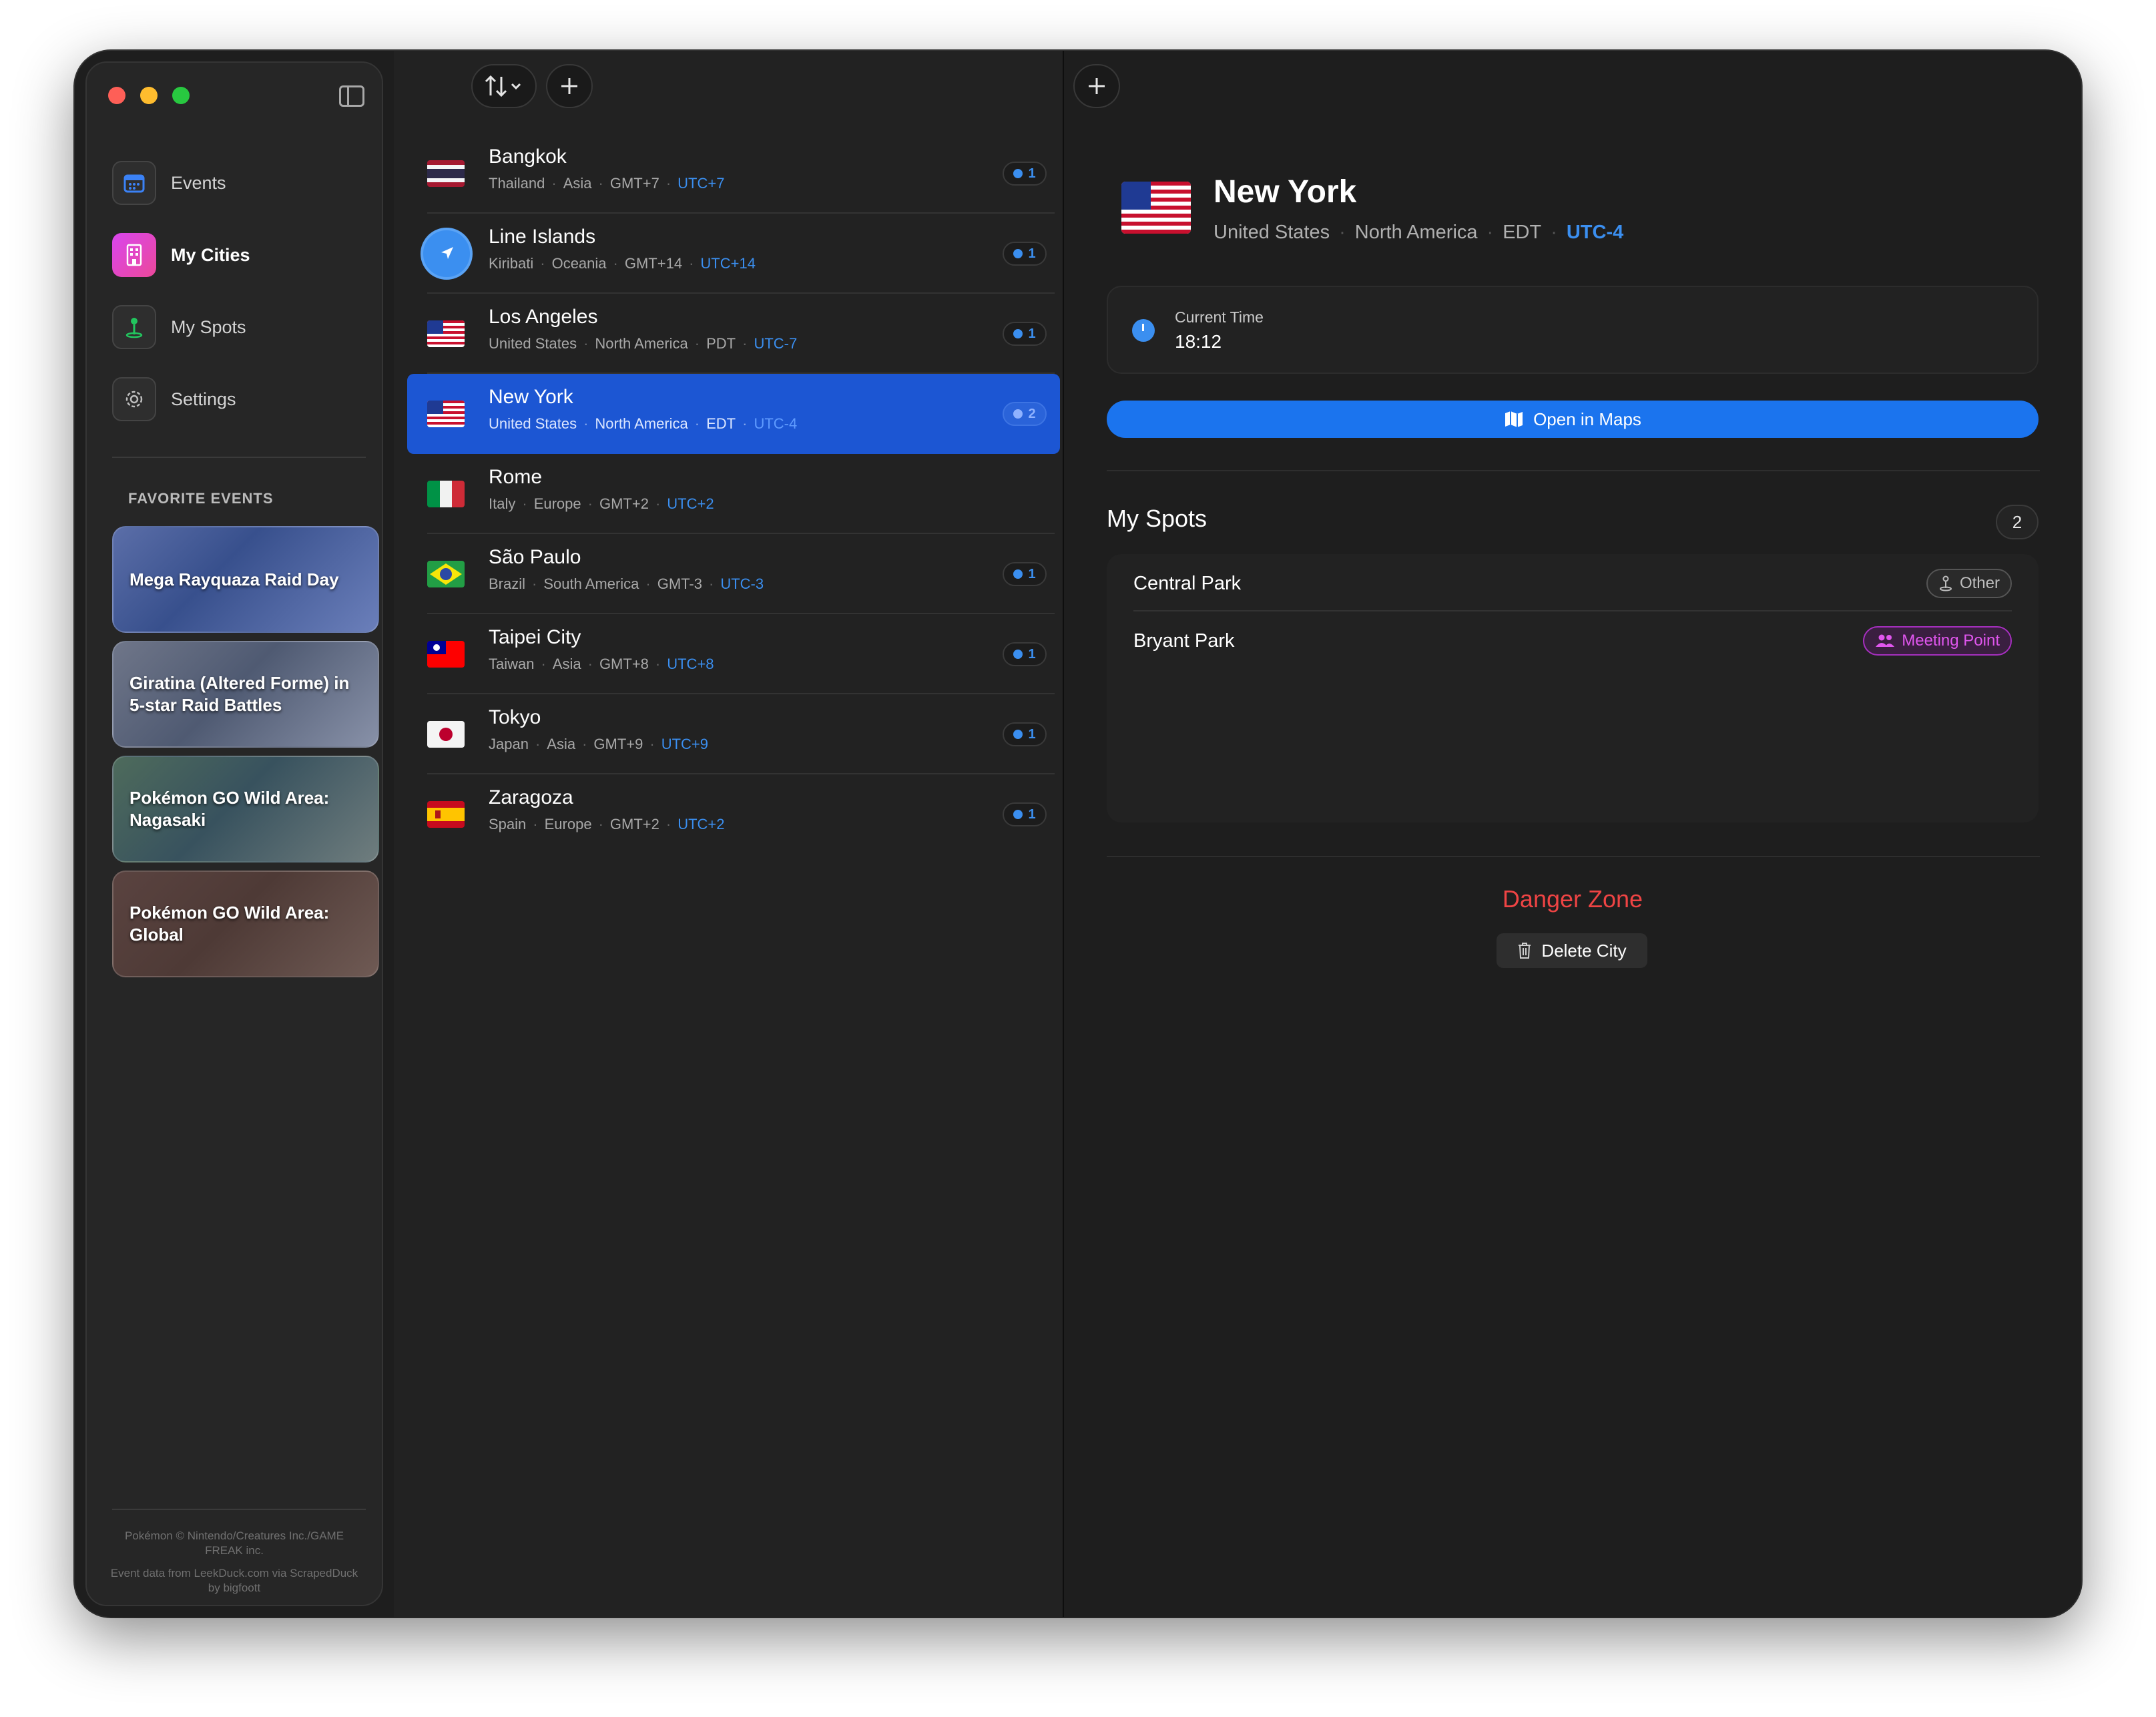 The width and height of the screenshot is (2156, 1717). What do you see at coordinates (446, 494) in the screenshot?
I see `flag-italy-icon` at bounding box center [446, 494].